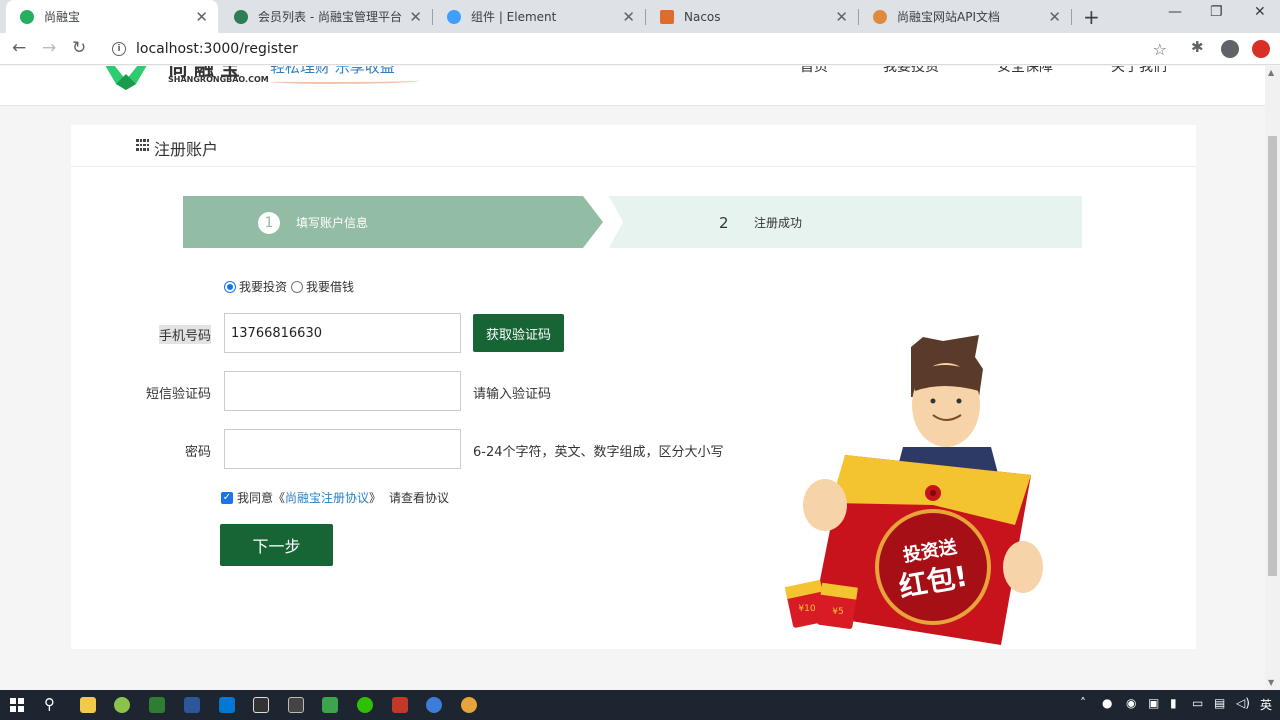  Describe the element at coordinates (1153, 703) in the screenshot. I see `tray-window-icon: ▣` at that location.